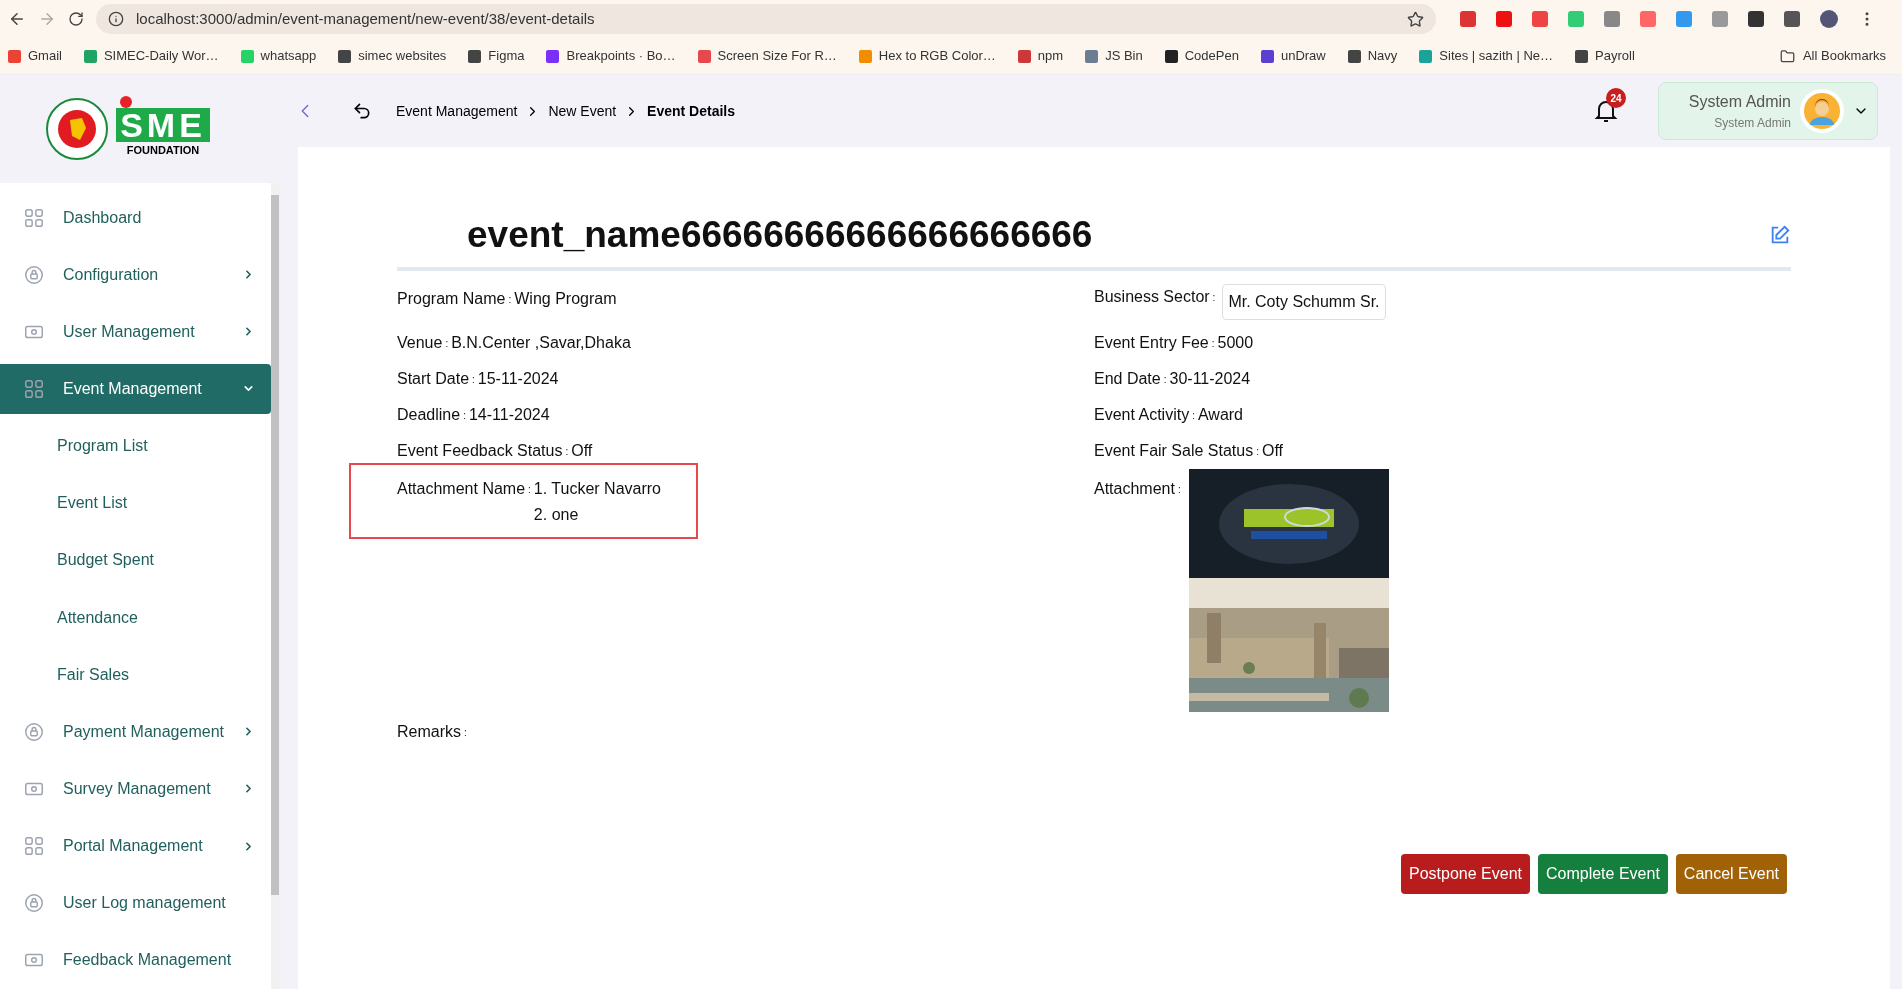 The height and width of the screenshot is (989, 1902). Describe the element at coordinates (1201, 56) in the screenshot. I see `bookmark: CodePen` at that location.